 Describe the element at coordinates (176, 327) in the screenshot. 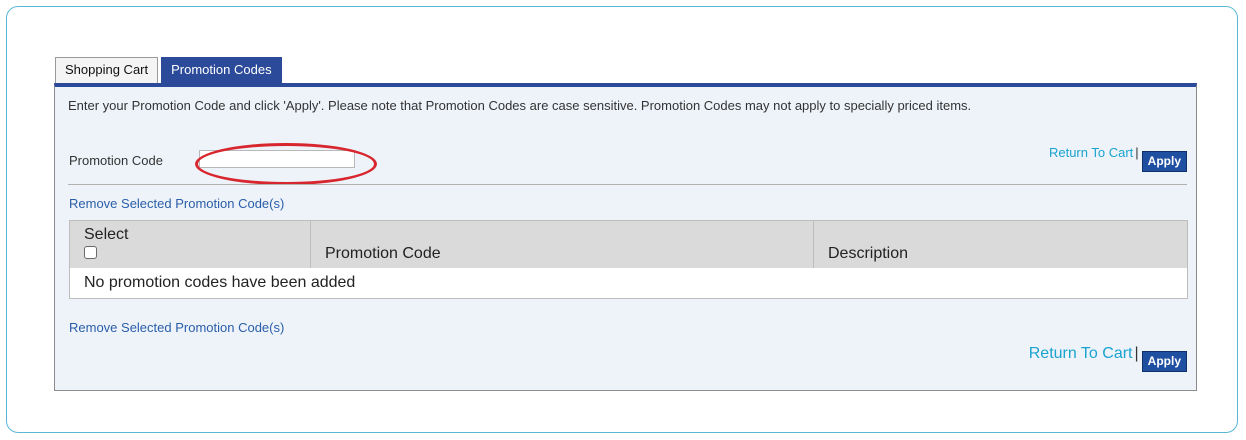

I see `remove-selected-link-bottom: Remove Selected Promotion Code(s)` at that location.